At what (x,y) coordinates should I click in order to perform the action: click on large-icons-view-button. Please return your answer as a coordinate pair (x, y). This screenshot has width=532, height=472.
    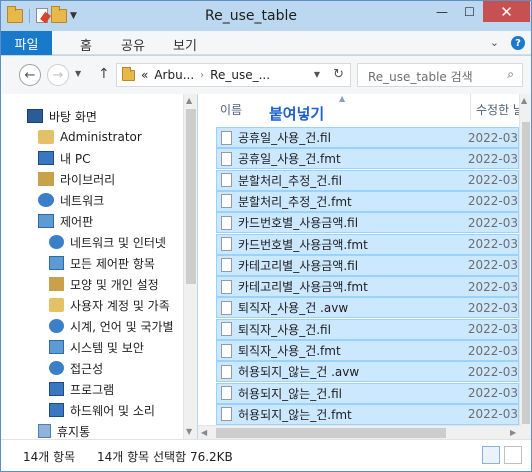
    Looking at the image, I should click on (513, 455).